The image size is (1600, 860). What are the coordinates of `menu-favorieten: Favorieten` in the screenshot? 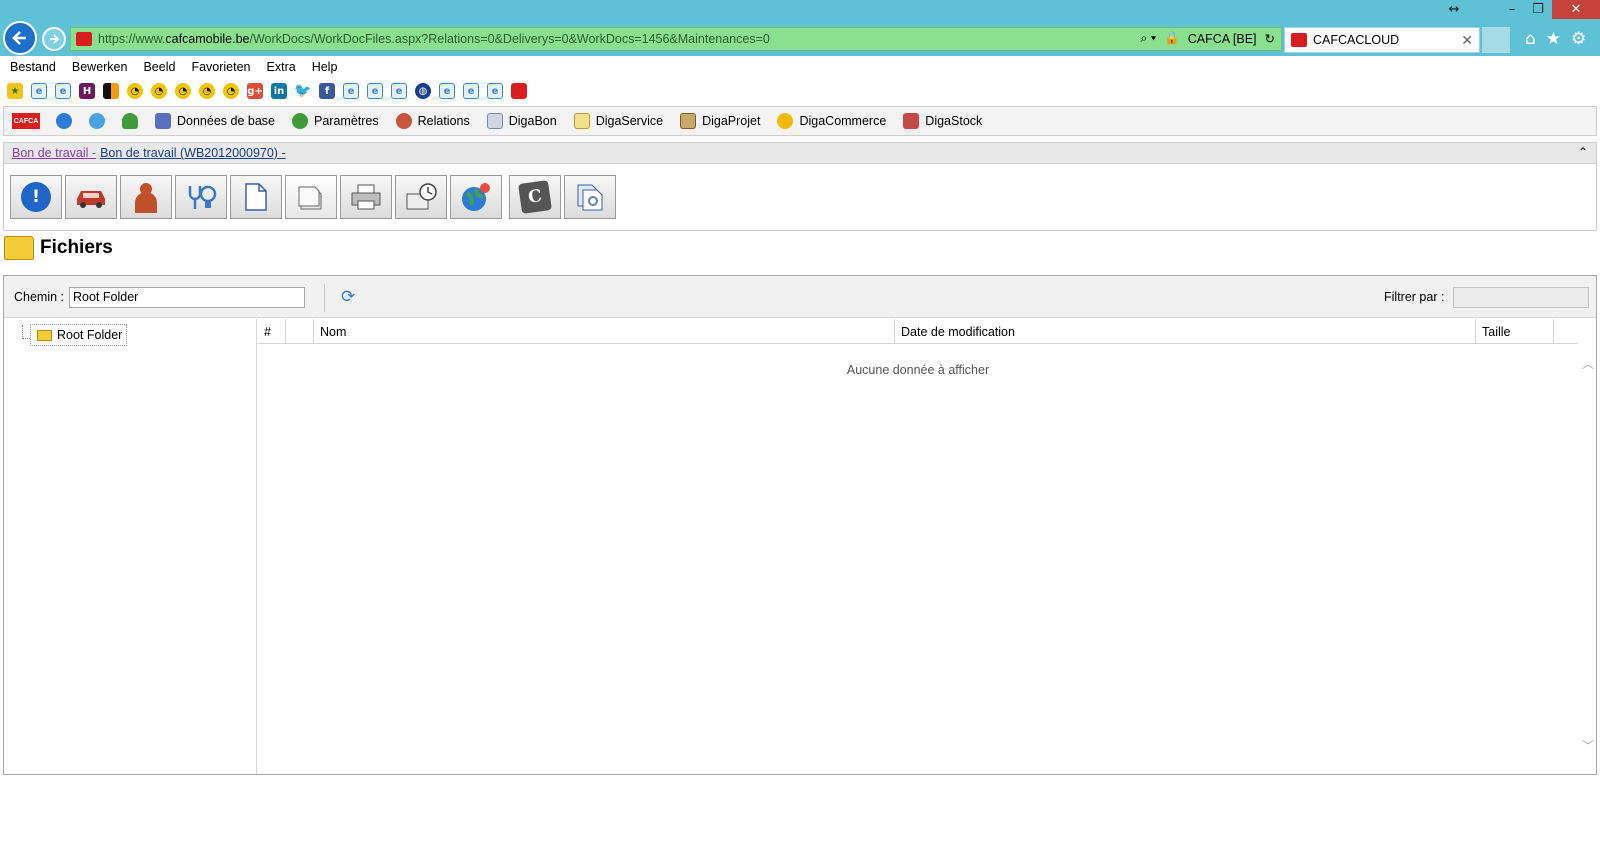 It's located at (220, 67).